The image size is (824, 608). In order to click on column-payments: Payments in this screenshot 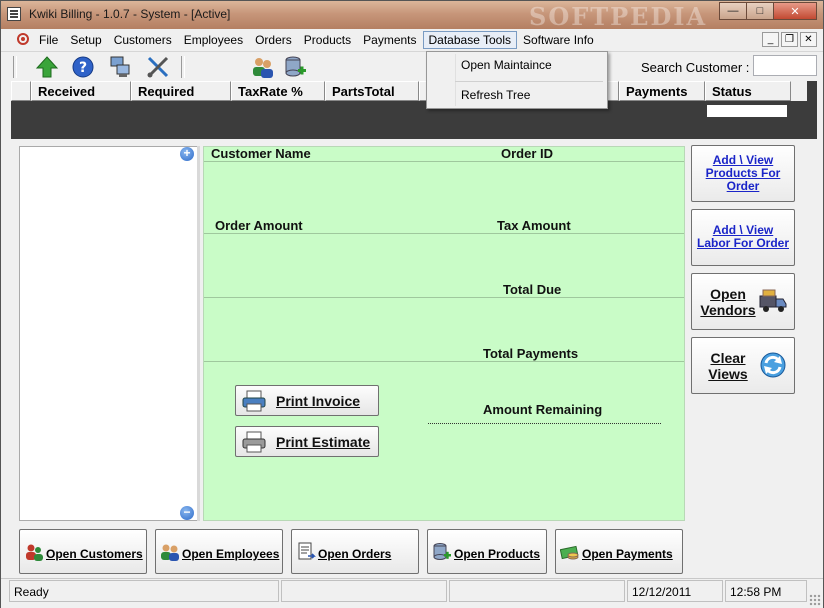, I will do `click(662, 91)`.